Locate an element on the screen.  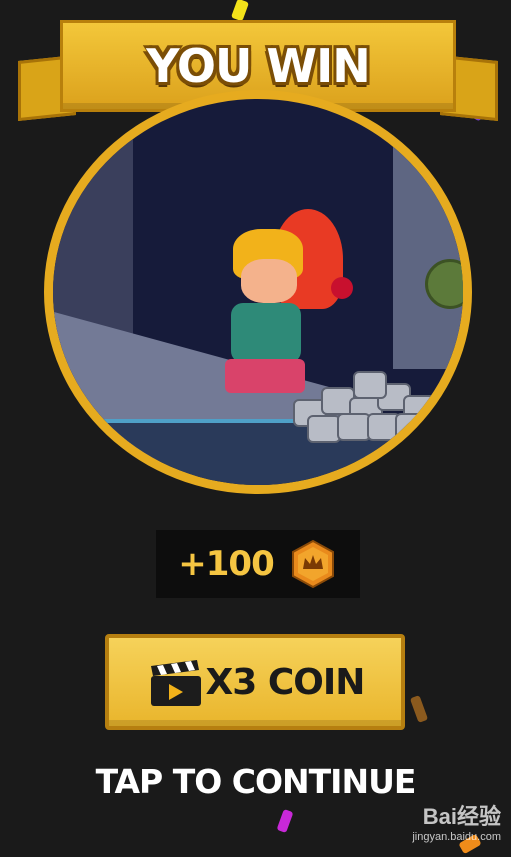
watermark-logo: Bai经验 is located at coordinates (461, 816).